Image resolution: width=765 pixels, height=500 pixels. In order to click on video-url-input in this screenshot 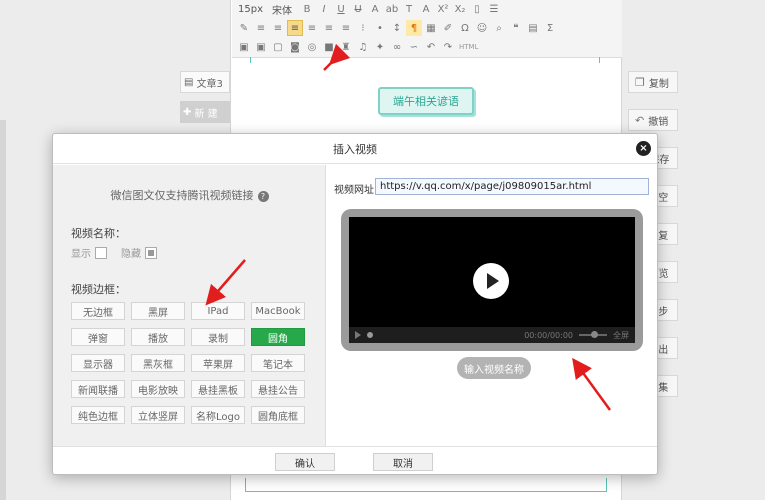, I will do `click(512, 186)`.